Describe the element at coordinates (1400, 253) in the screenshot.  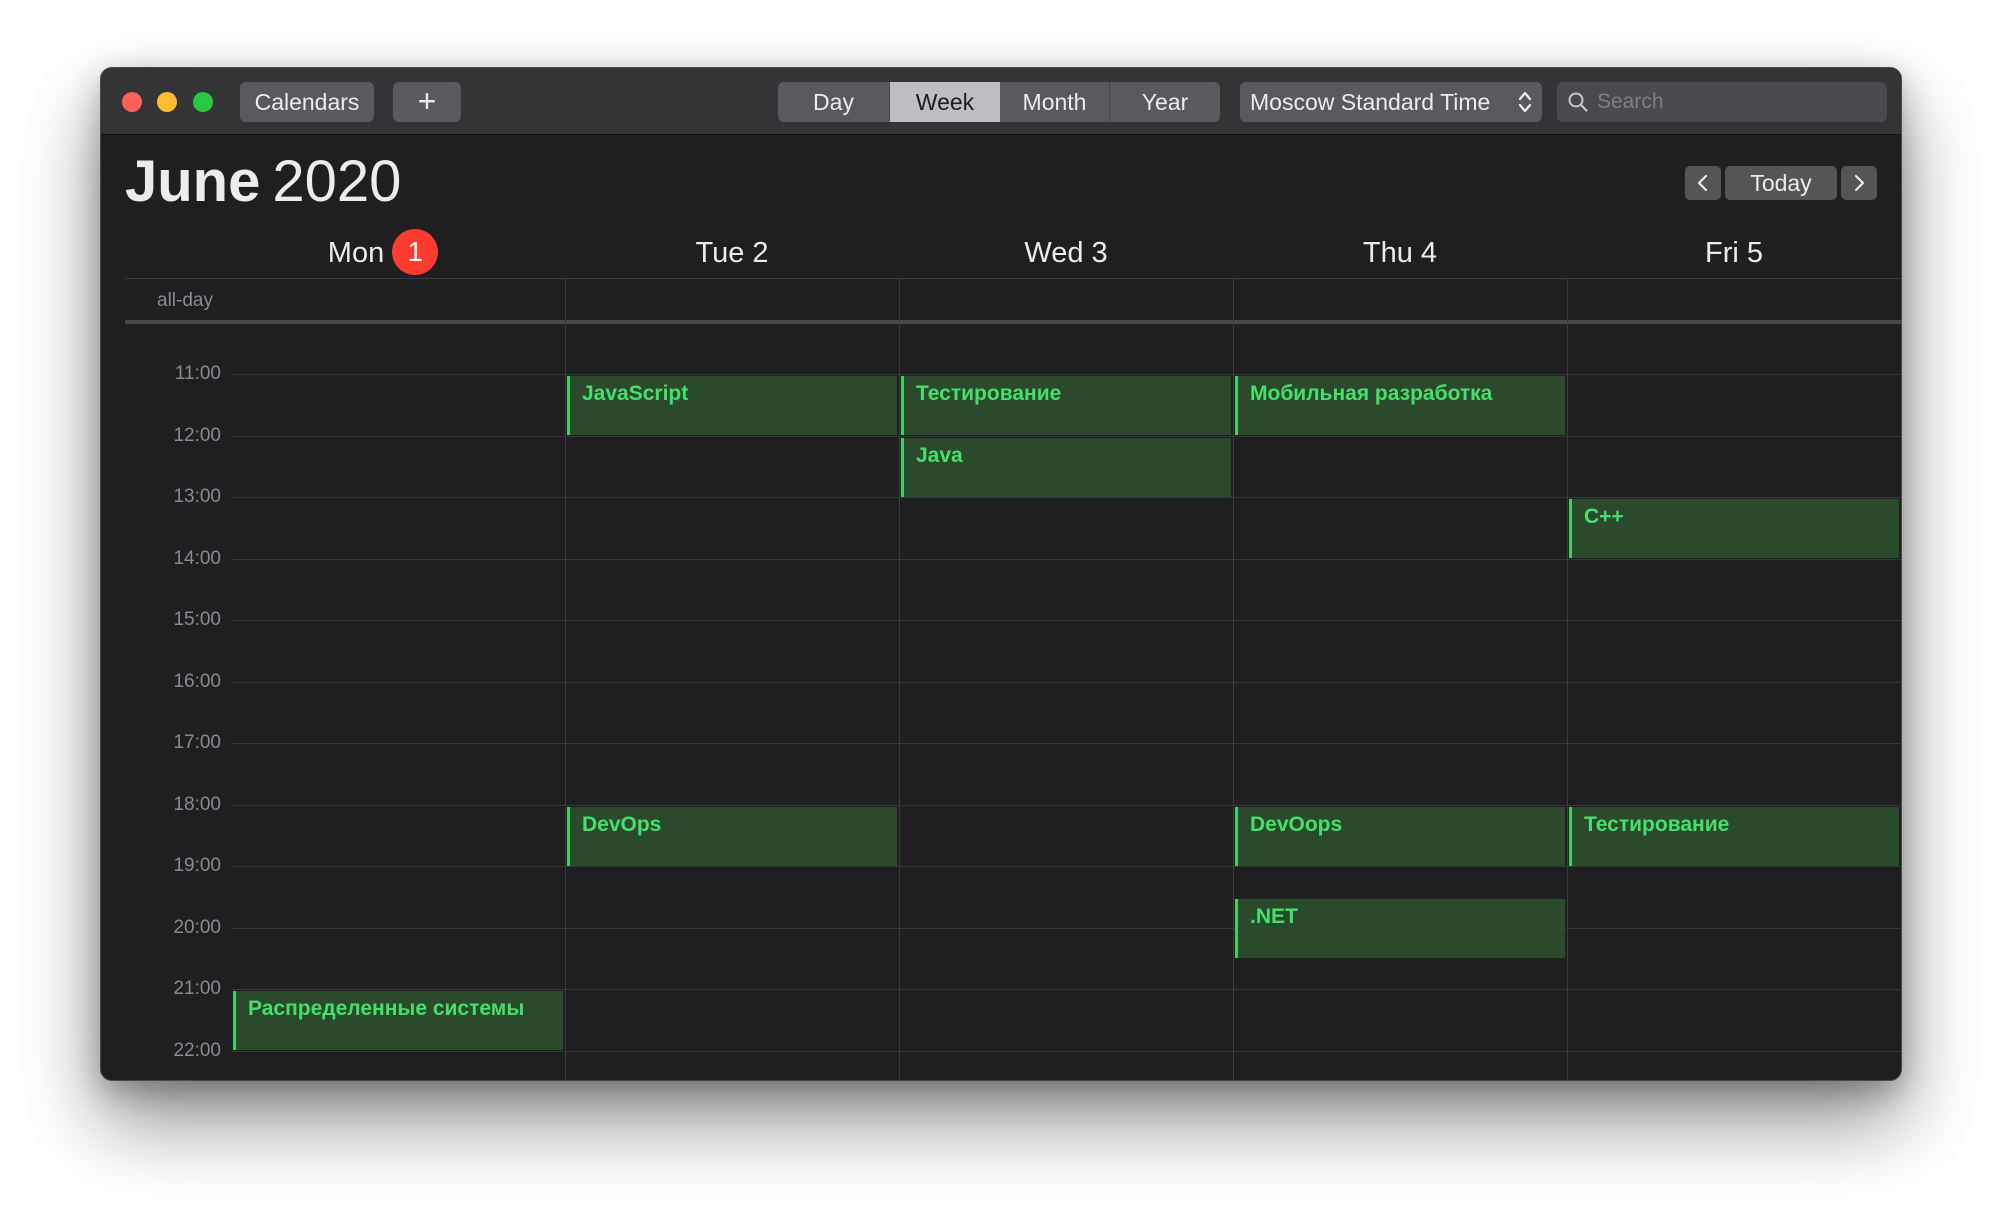
I see `day-header-thu: Thu 4` at that location.